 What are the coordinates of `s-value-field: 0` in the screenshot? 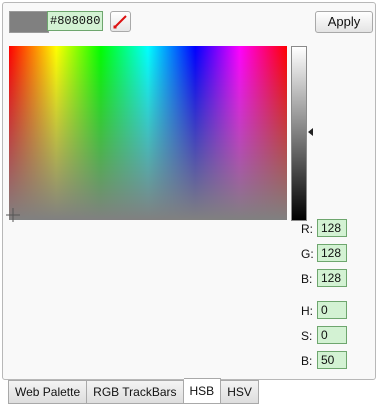 It's located at (332, 335).